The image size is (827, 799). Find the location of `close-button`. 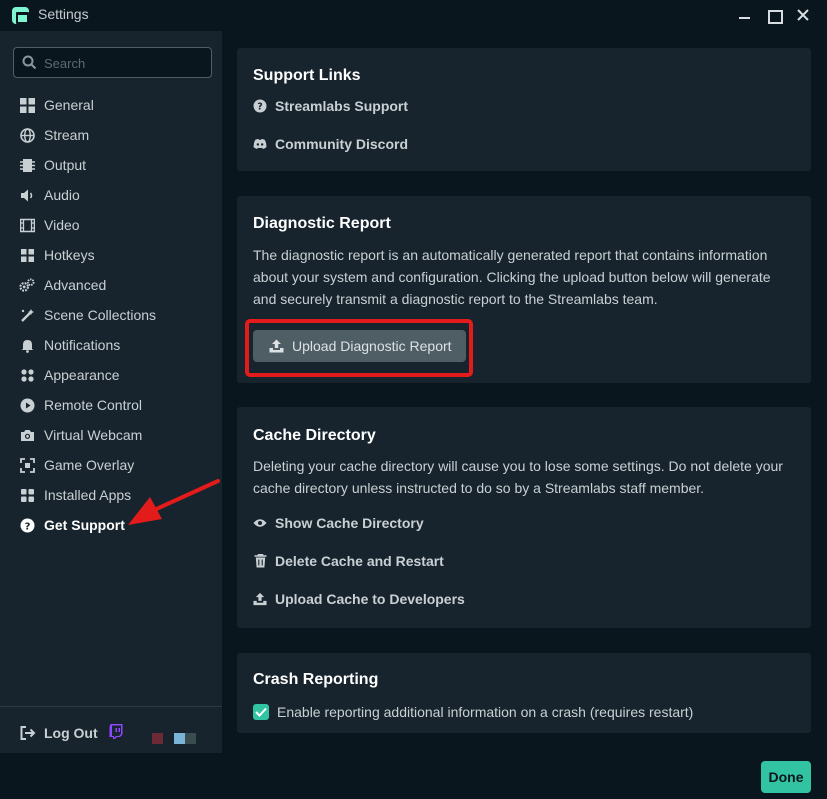

close-button is located at coordinates (803, 15).